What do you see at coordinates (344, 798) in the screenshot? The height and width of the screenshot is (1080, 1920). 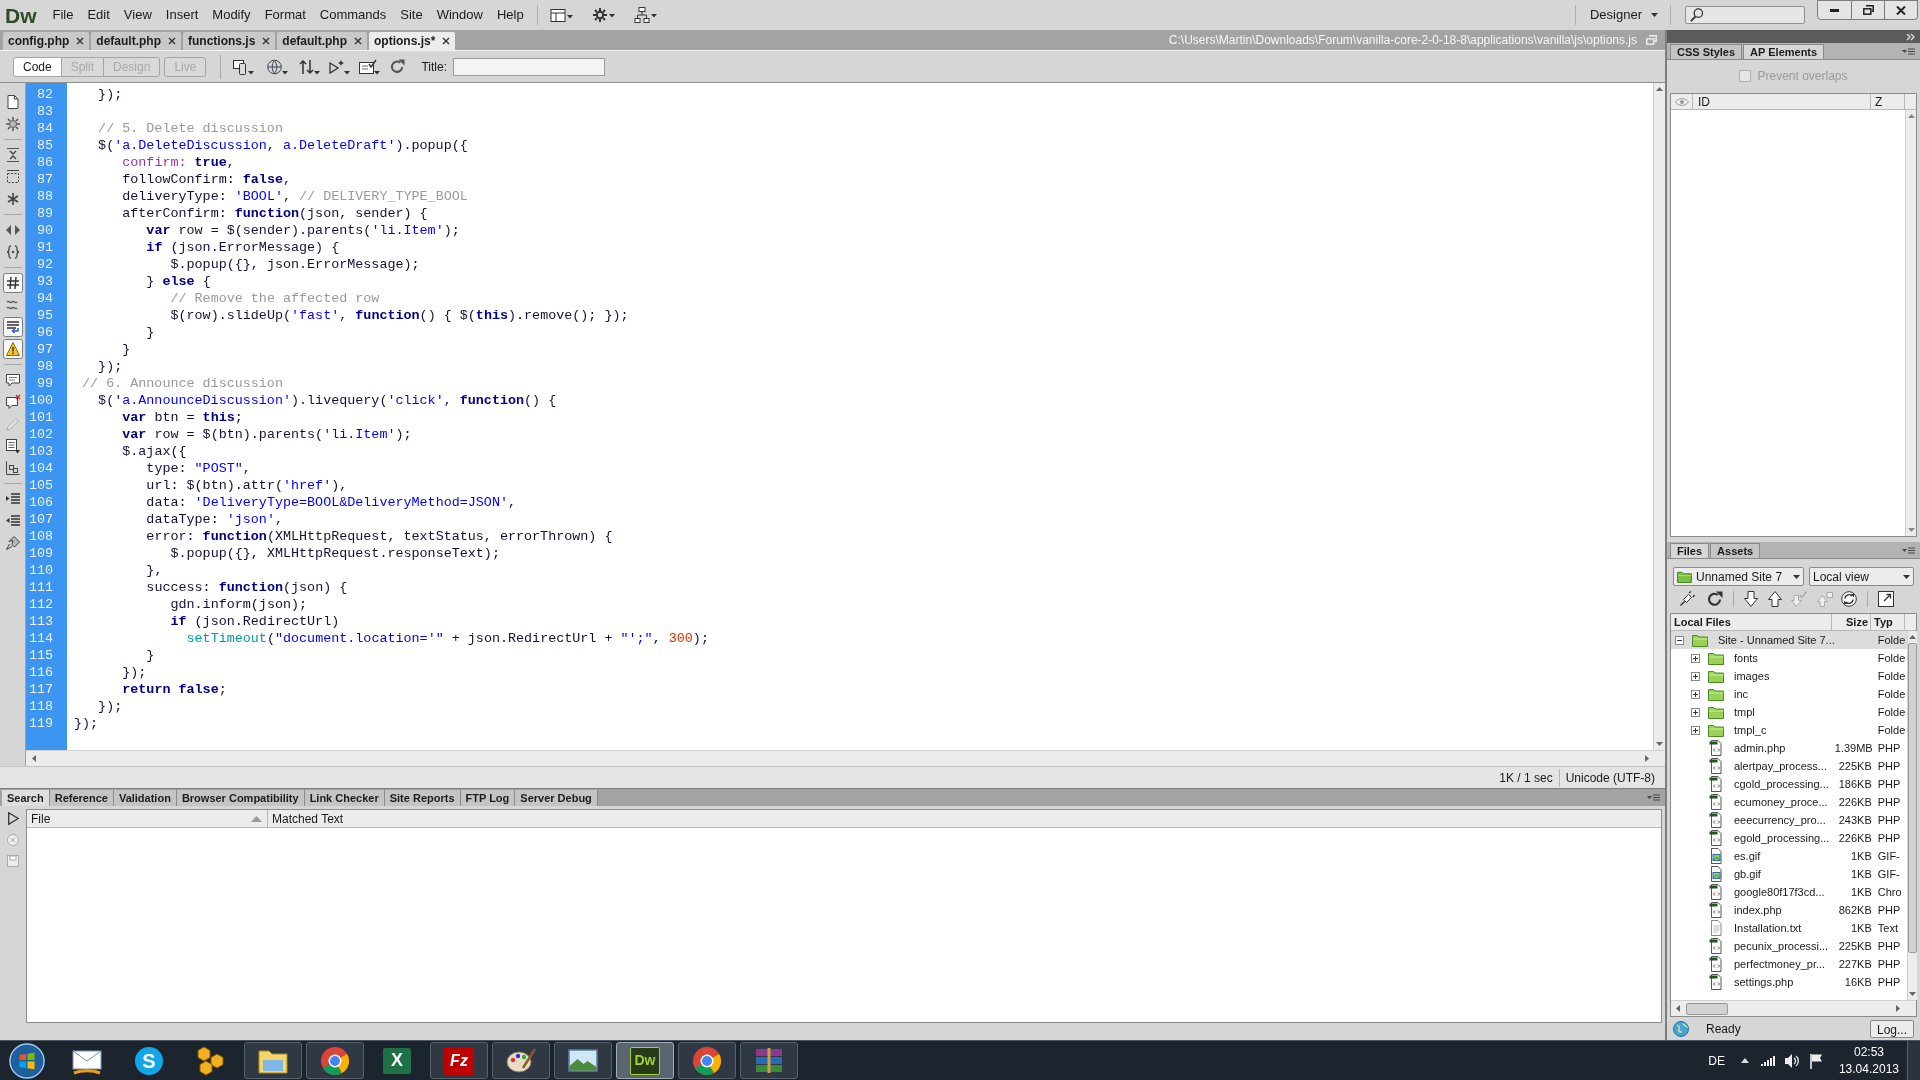 I see `panel-tab: Link Checker` at bounding box center [344, 798].